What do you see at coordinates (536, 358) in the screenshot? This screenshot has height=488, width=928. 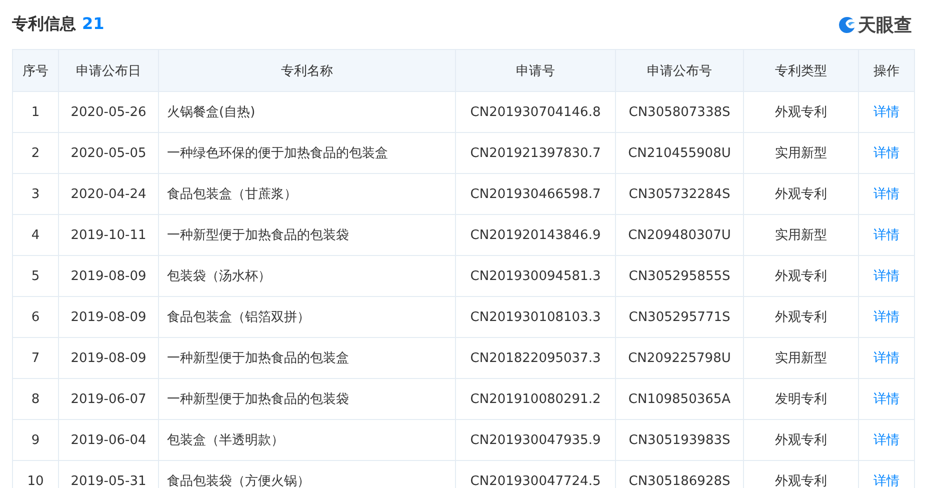 I see `table-cell: CN201822095037.3` at bounding box center [536, 358].